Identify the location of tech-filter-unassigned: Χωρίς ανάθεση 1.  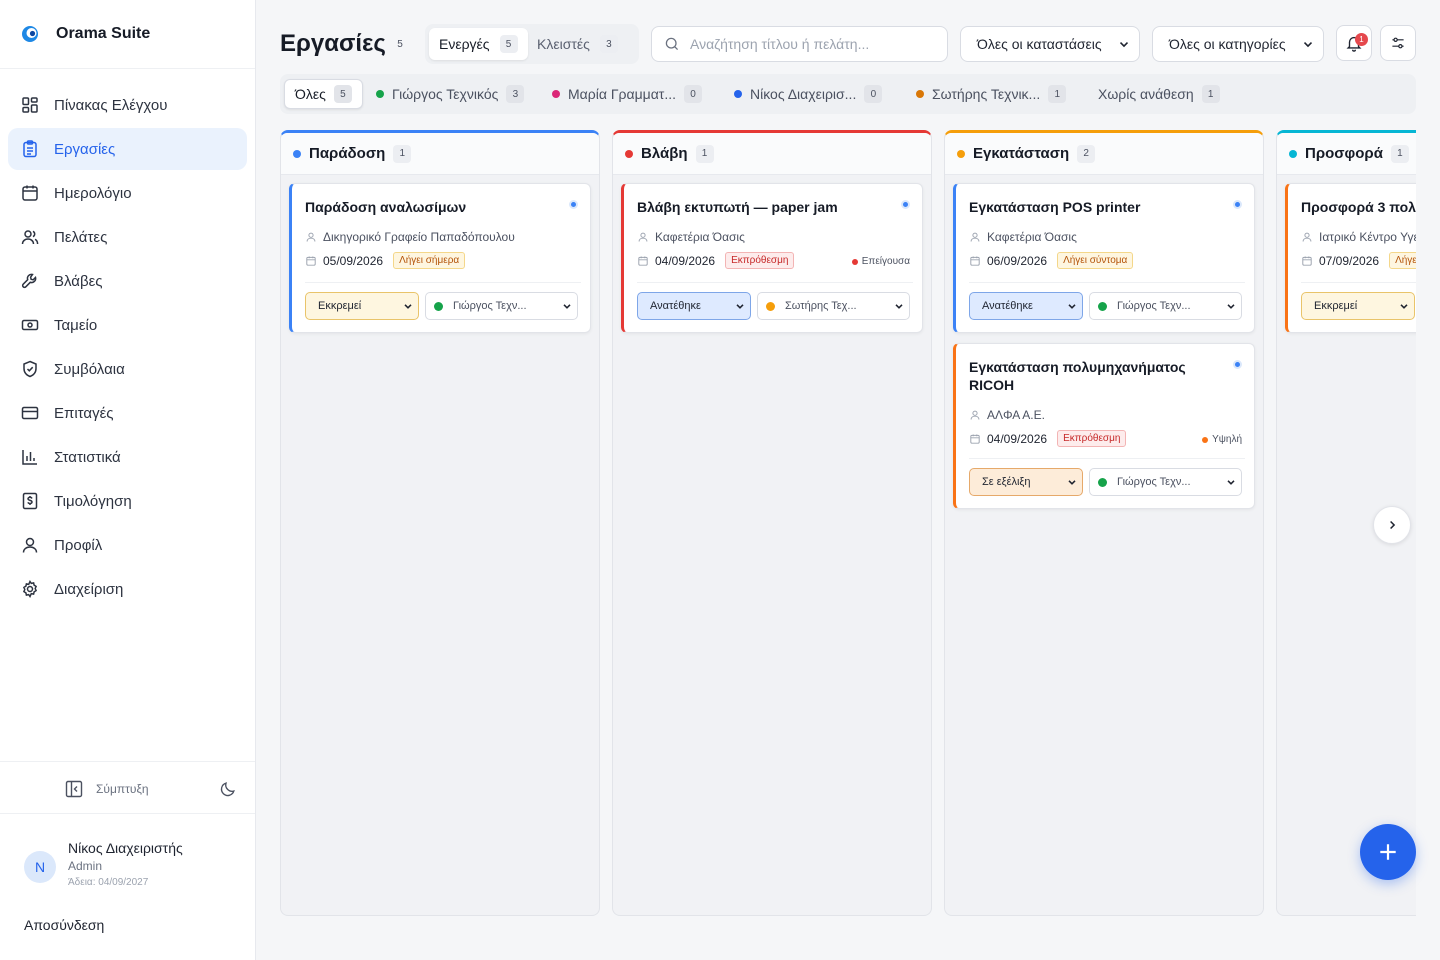
(1159, 94).